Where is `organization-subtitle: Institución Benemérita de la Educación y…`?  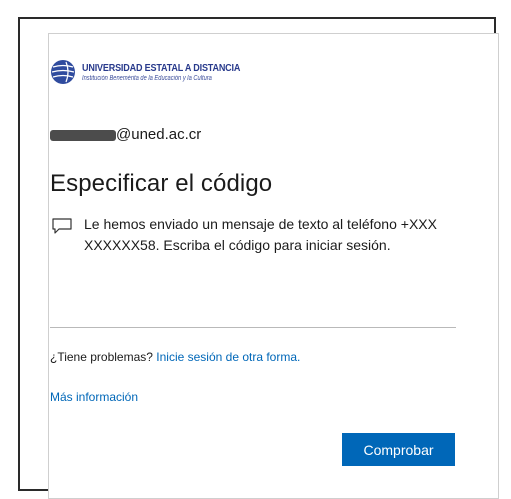 organization-subtitle: Institución Benemérita de la Educación y… is located at coordinates (147, 78).